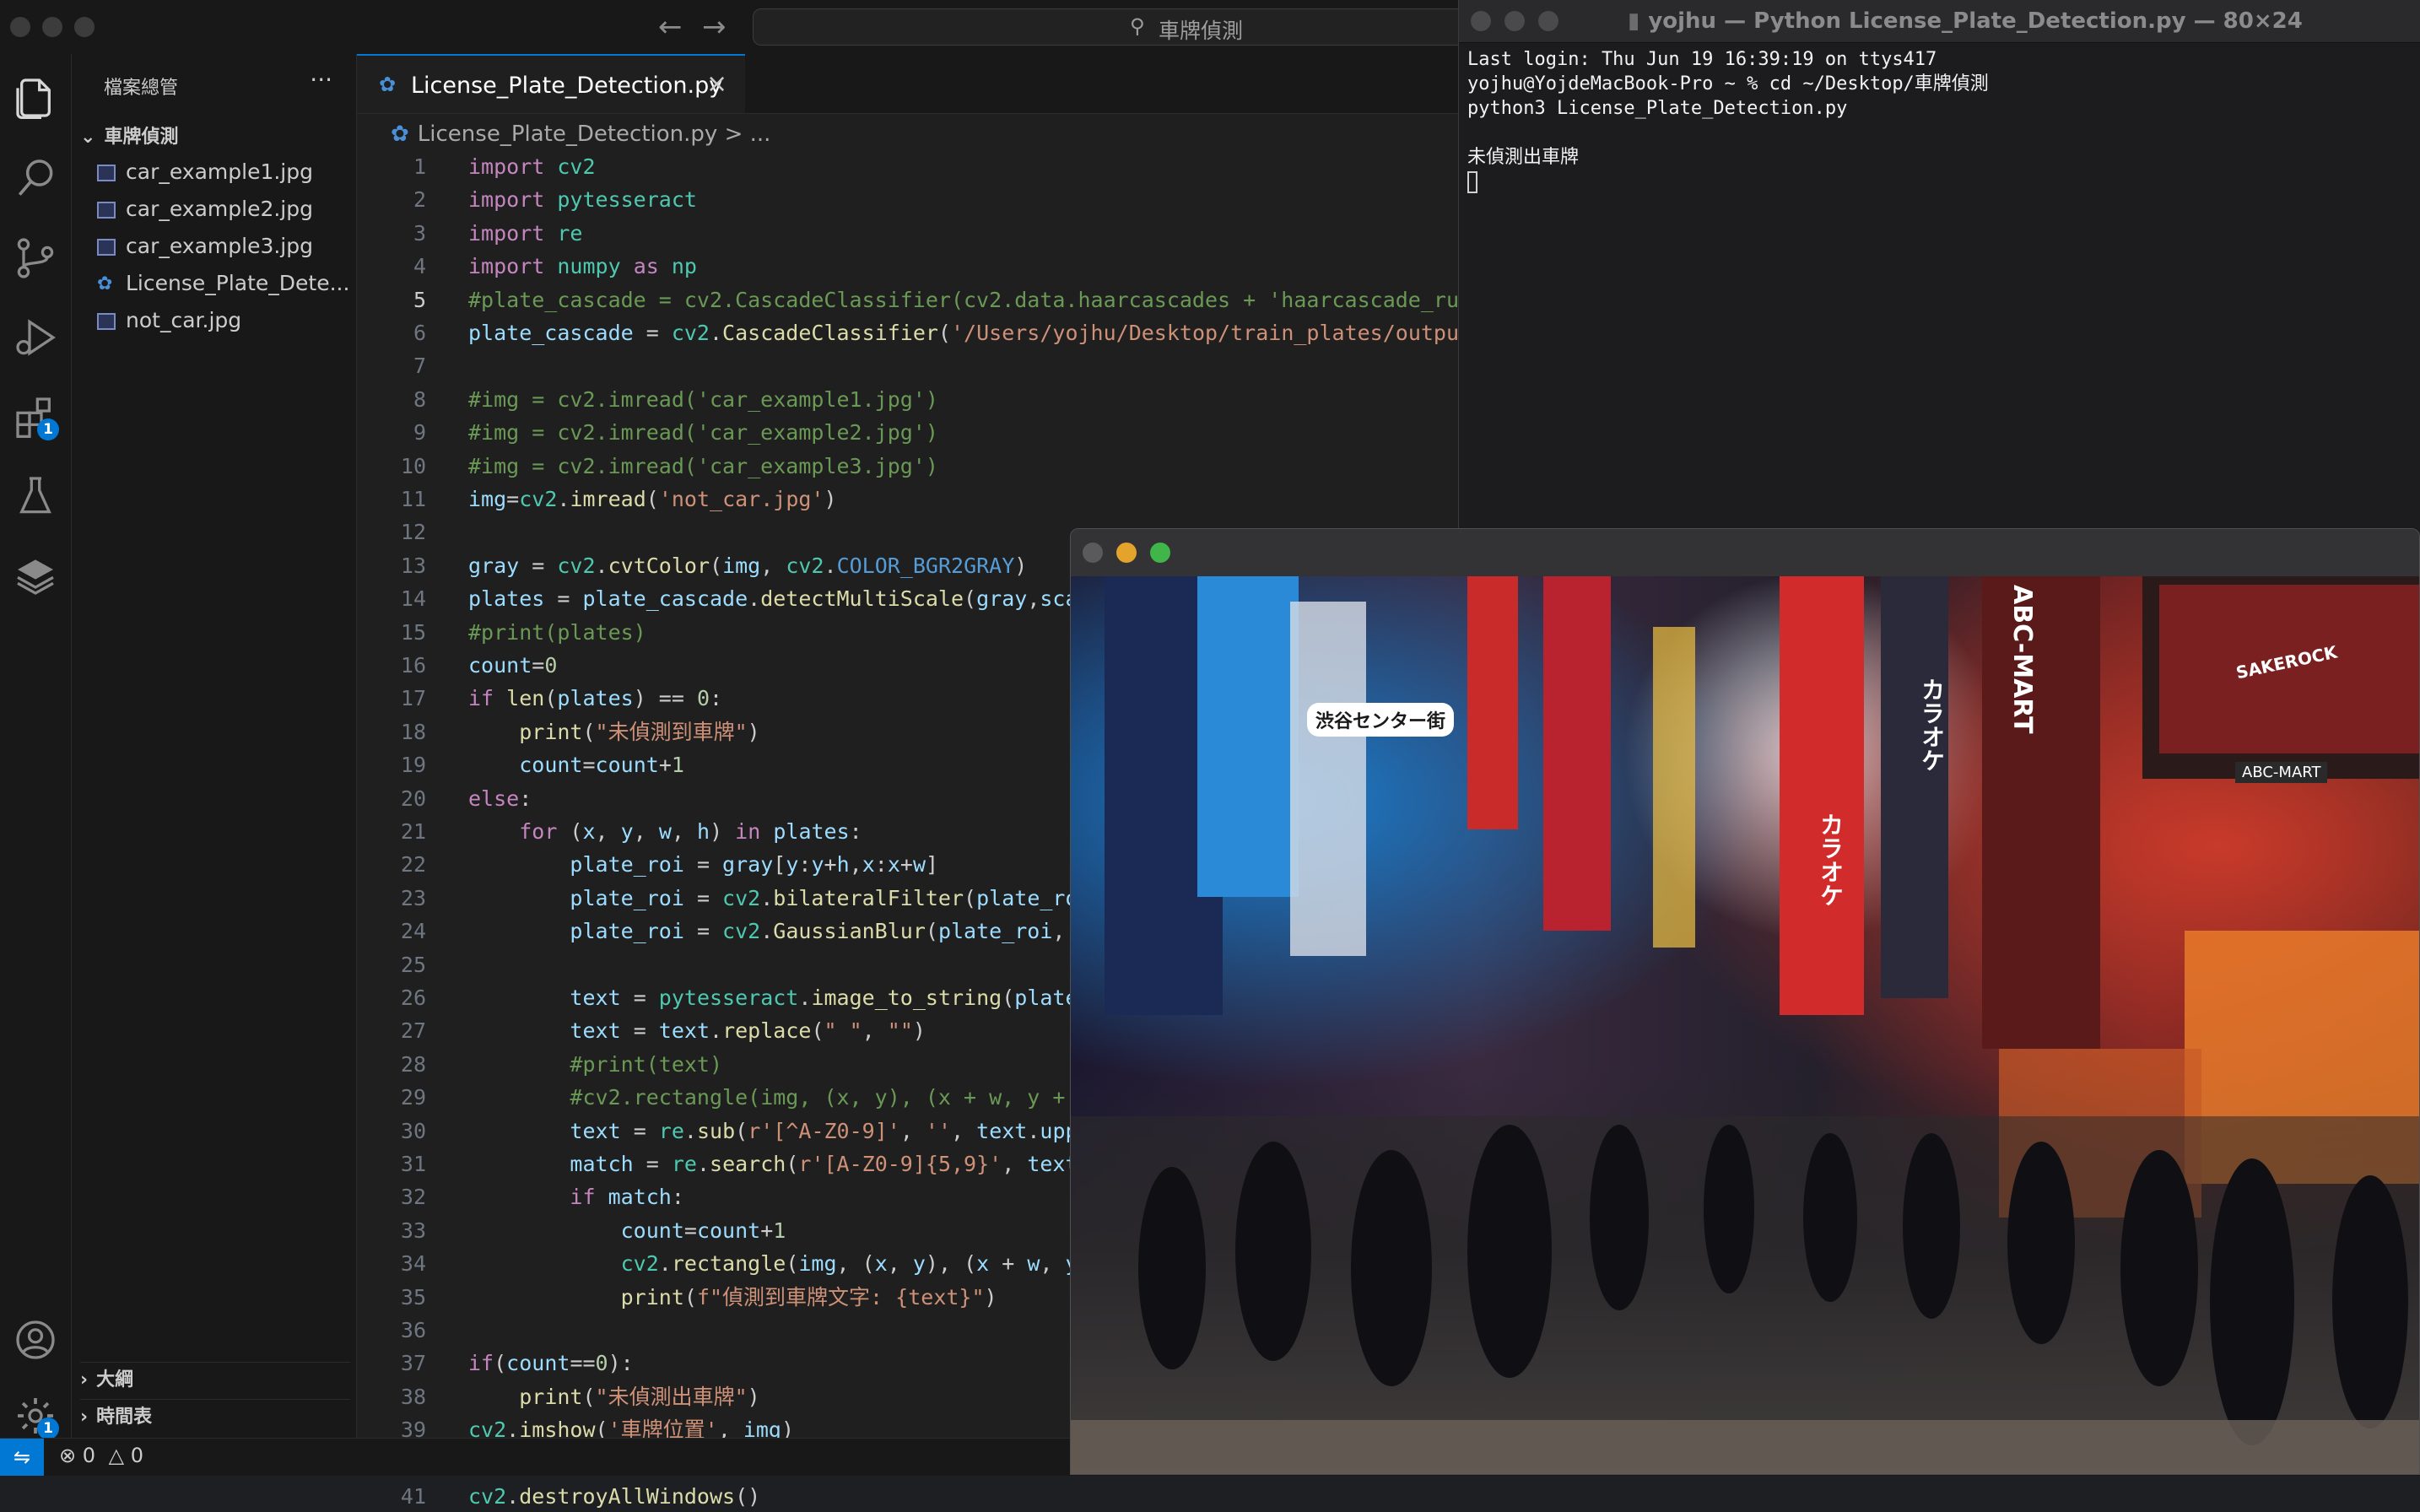 The height and width of the screenshot is (1512, 2420). What do you see at coordinates (1514, 21) in the screenshot?
I see `terminal-minimize-button` at bounding box center [1514, 21].